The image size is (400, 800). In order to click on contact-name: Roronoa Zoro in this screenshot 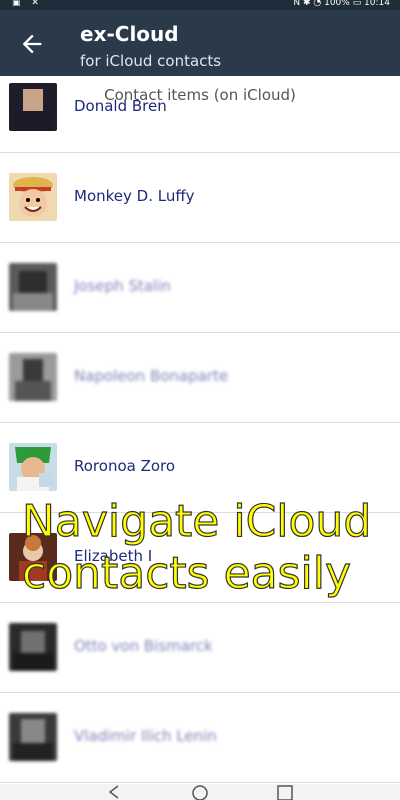, I will do `click(125, 466)`.